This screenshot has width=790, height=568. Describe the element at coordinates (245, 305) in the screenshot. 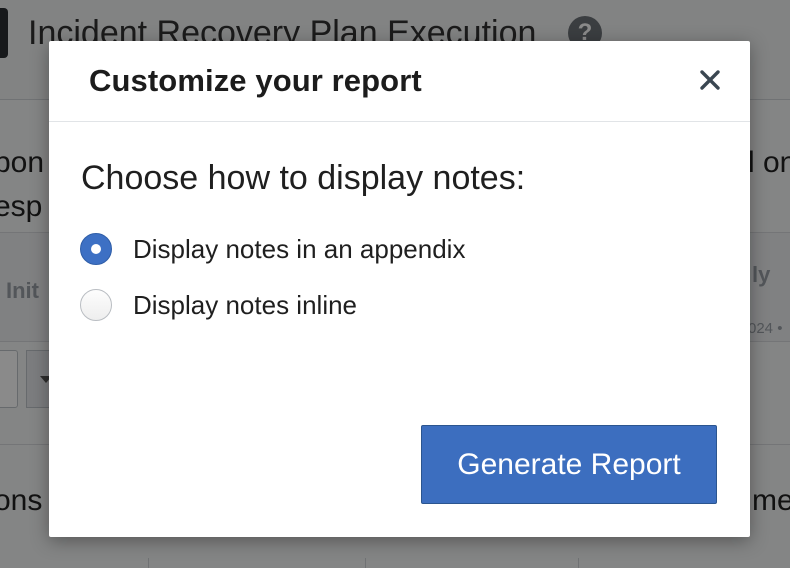

I see `inline-option-label: Display notes inline` at that location.